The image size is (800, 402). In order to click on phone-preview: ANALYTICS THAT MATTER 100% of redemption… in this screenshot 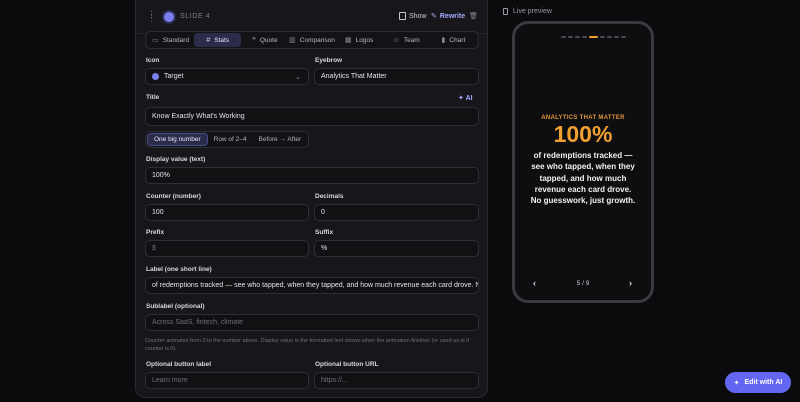, I will do `click(583, 162)`.